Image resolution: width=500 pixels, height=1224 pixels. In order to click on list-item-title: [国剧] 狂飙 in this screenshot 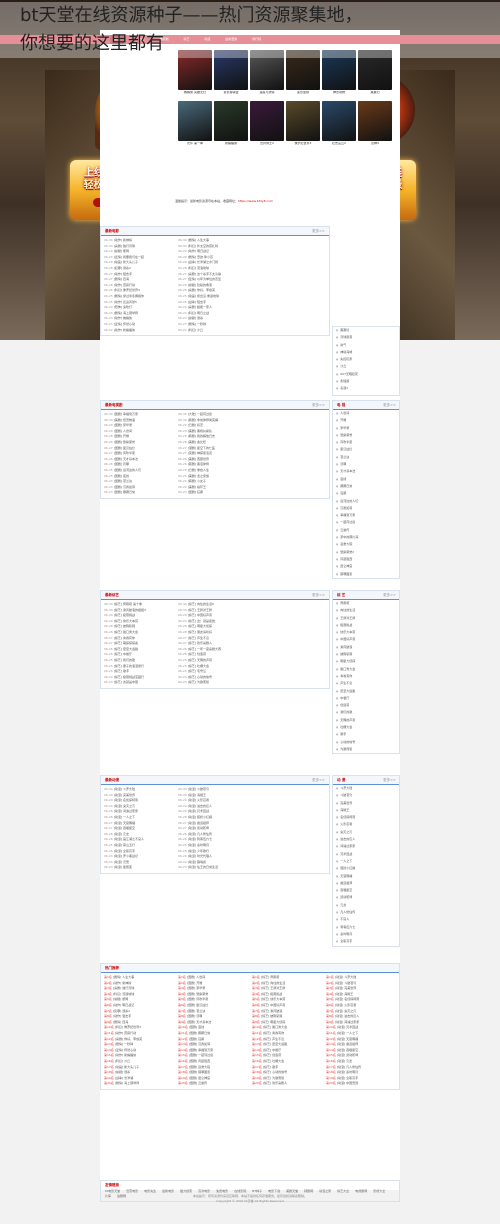, I will do `click(195, 492)`.